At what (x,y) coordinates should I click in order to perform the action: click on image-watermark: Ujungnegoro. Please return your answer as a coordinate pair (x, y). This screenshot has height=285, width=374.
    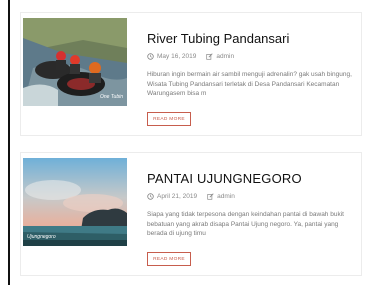
    Looking at the image, I should click on (41, 237).